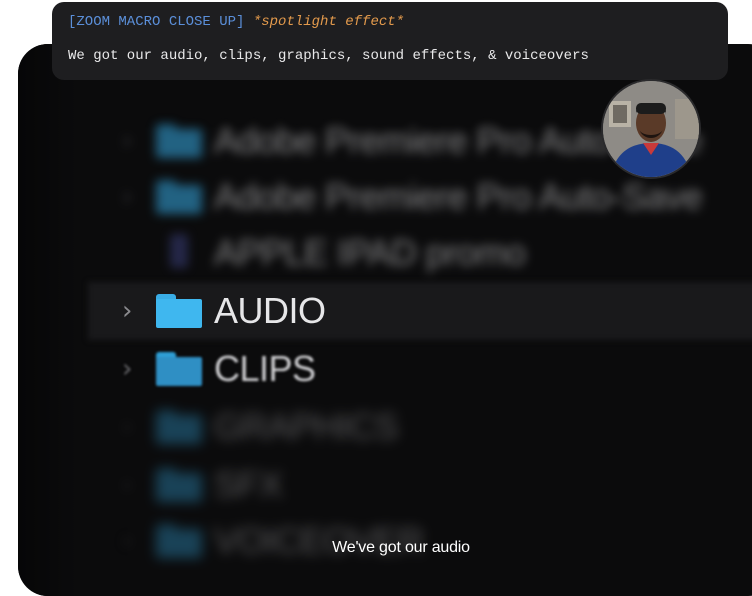 Image resolution: width=752 pixels, height=596 pixels. What do you see at coordinates (248, 484) in the screenshot?
I see `finder-row-name: SFX` at bounding box center [248, 484].